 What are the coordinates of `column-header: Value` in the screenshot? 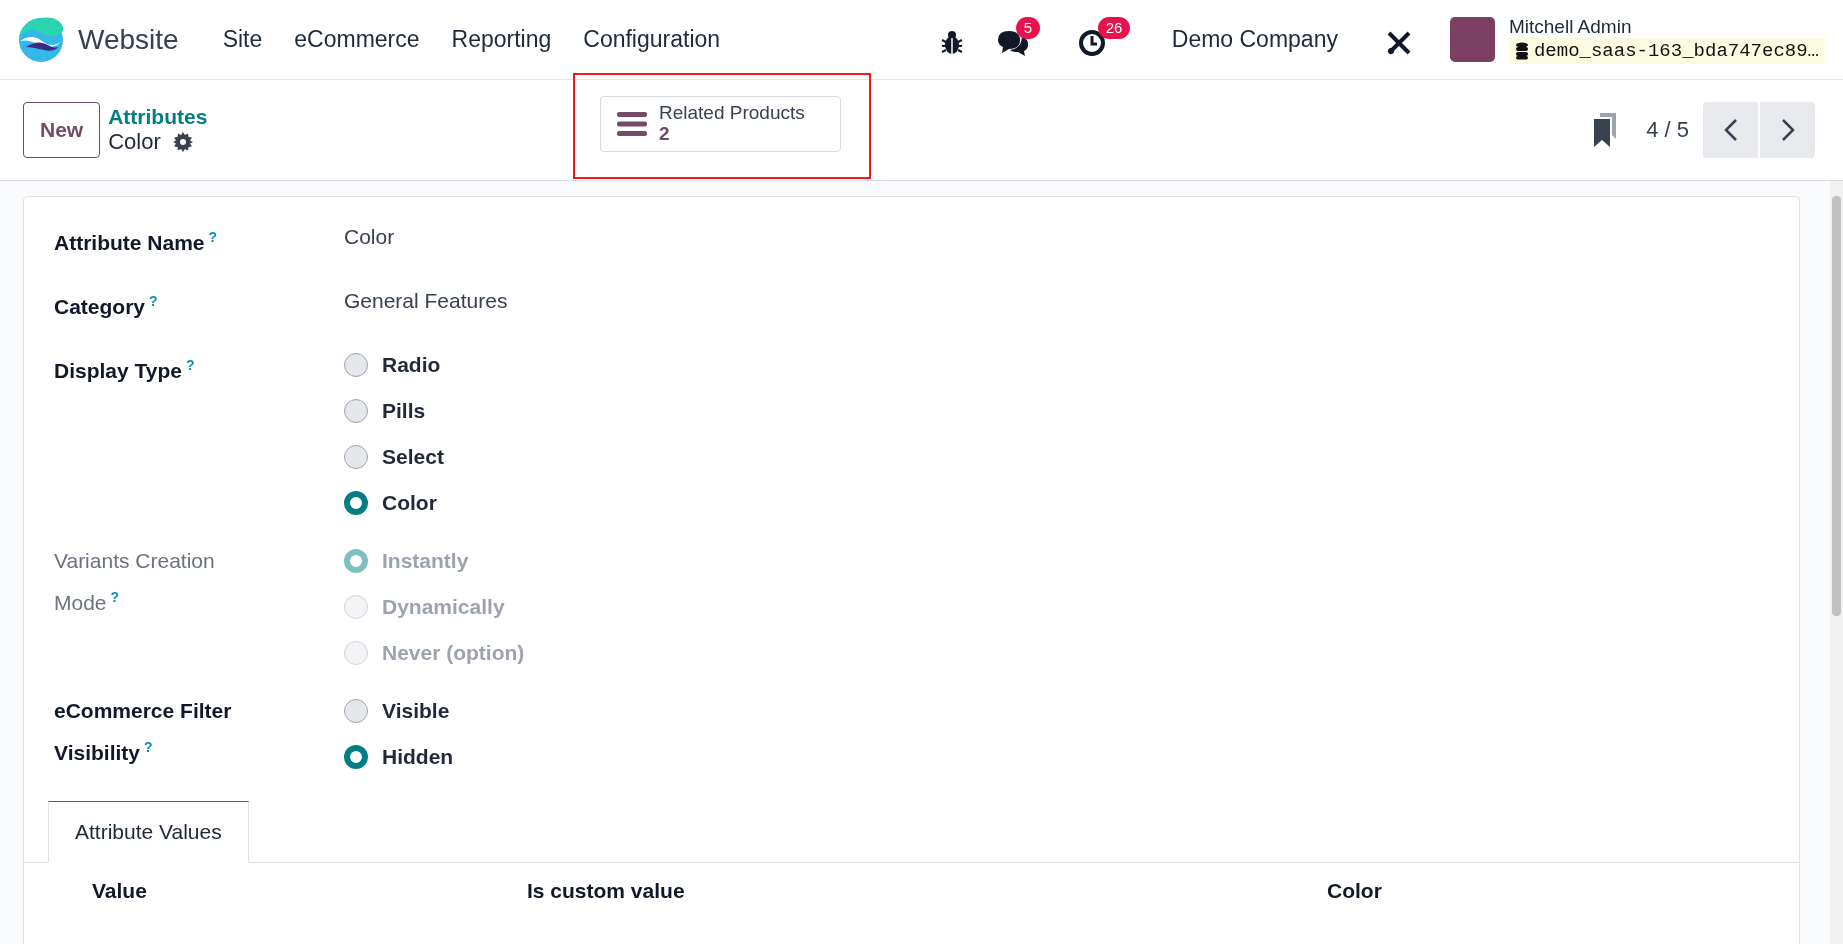 It's located at (309, 891).